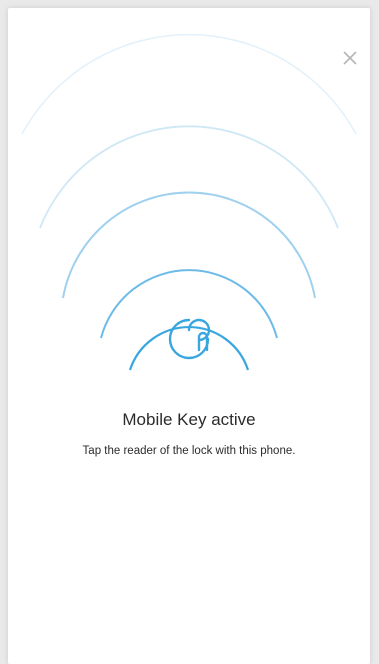 This screenshot has height=664, width=379. Describe the element at coordinates (189, 339) in the screenshot. I see `touch-finger-icon` at that location.